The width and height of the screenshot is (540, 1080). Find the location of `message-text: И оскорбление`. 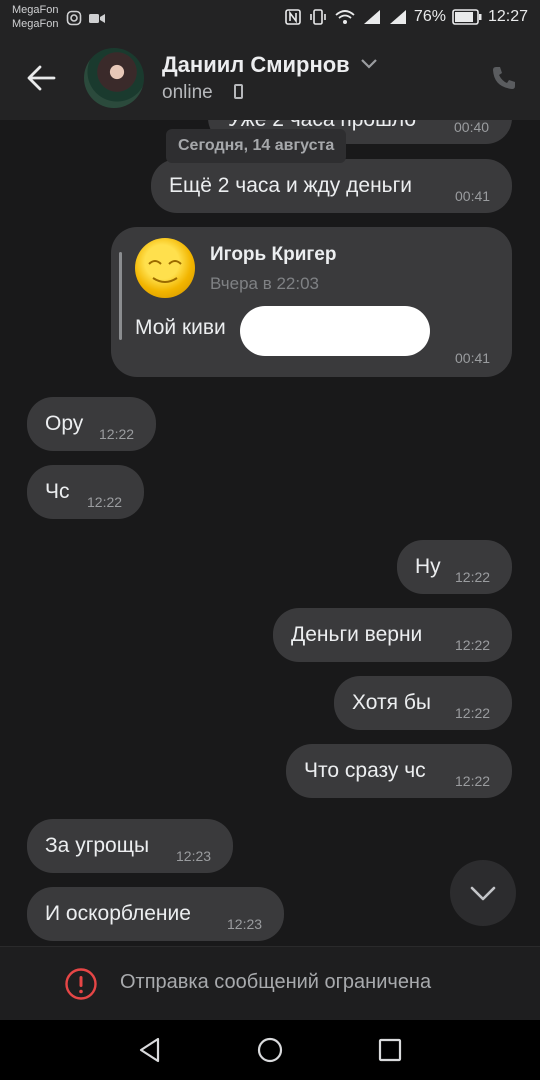

message-text: И оскорбление is located at coordinates (118, 913).